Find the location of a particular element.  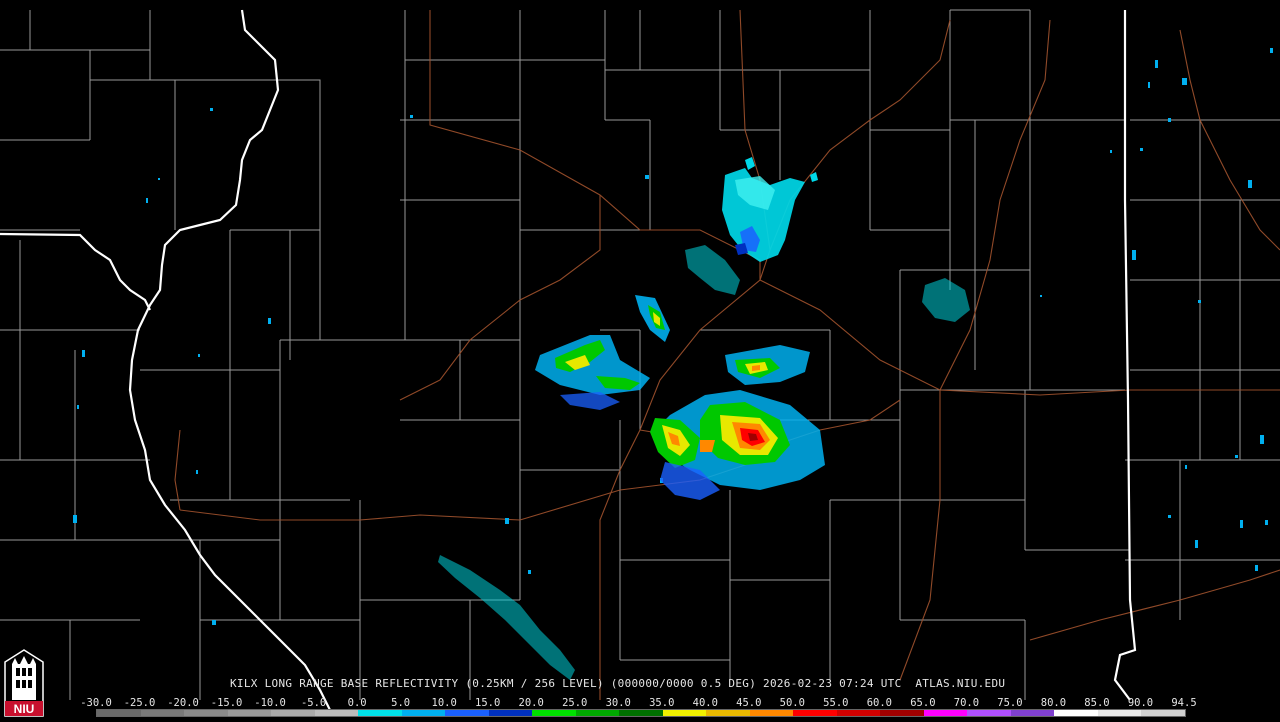

legend-label: 55.0 is located at coordinates (836, 703).